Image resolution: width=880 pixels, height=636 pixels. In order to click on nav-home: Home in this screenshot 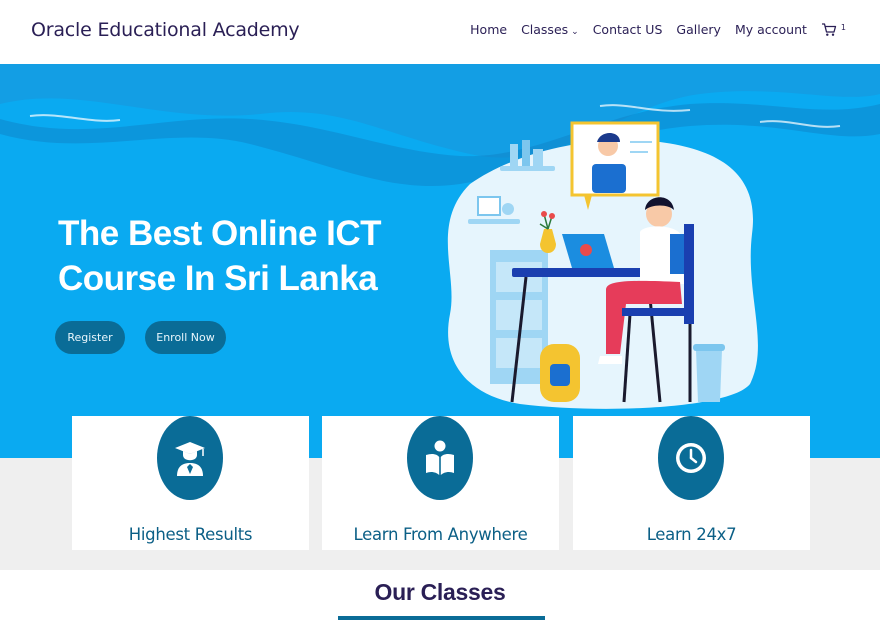, I will do `click(488, 29)`.